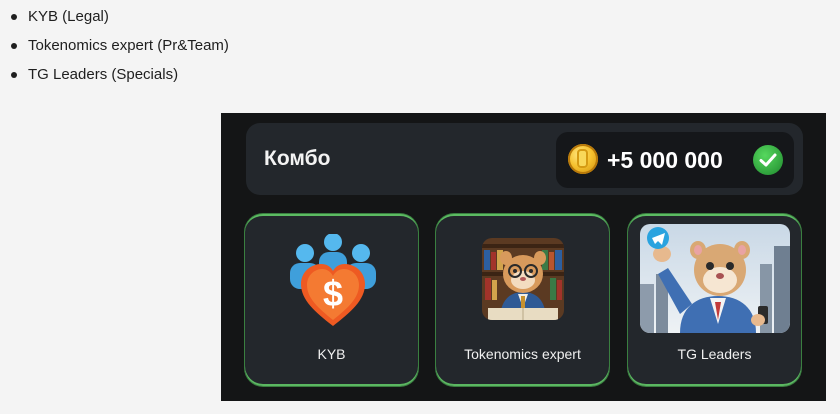  What do you see at coordinates (583, 159) in the screenshot?
I see `coin-icon` at bounding box center [583, 159].